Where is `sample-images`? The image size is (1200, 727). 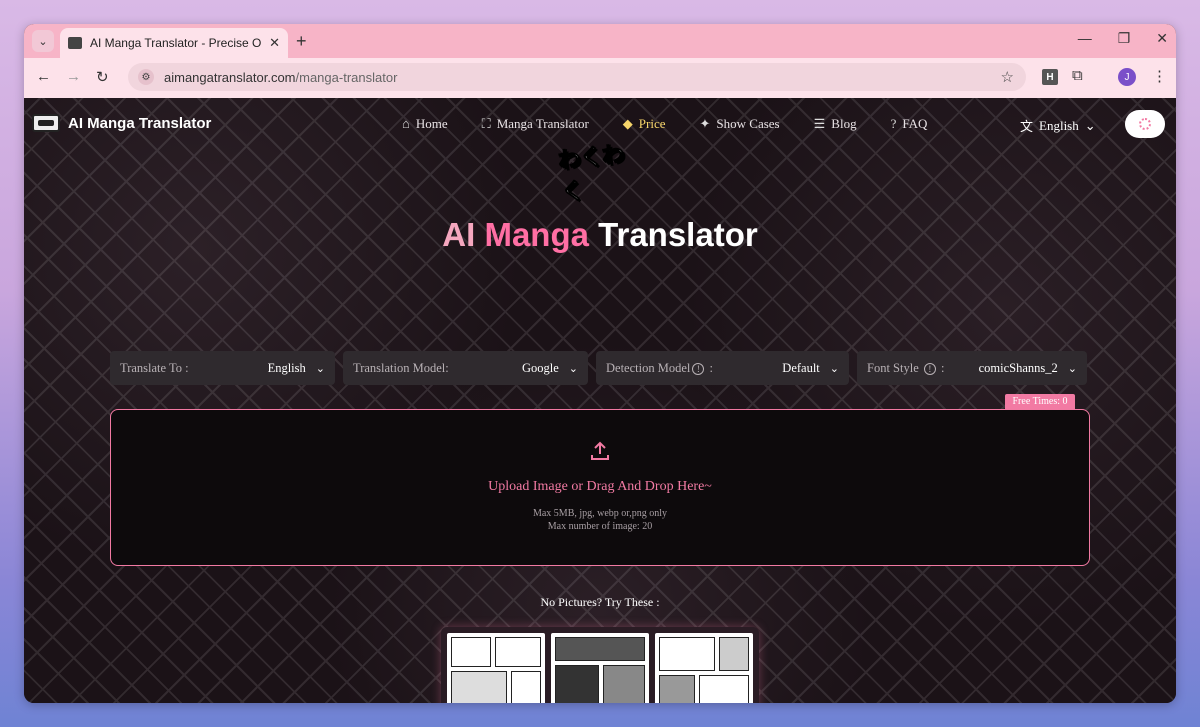 sample-images is located at coordinates (600, 665).